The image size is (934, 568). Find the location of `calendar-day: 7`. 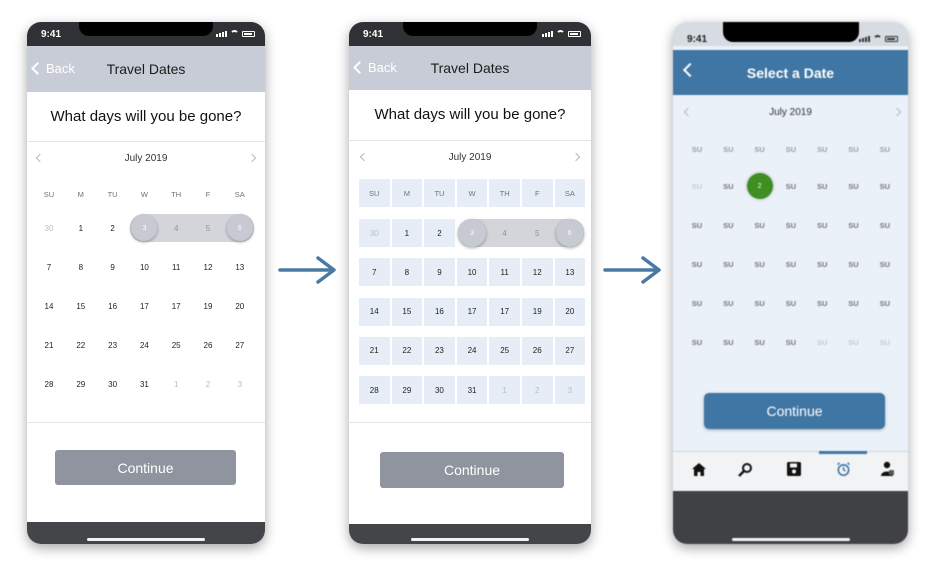

calendar-day: 7 is located at coordinates (49, 267).